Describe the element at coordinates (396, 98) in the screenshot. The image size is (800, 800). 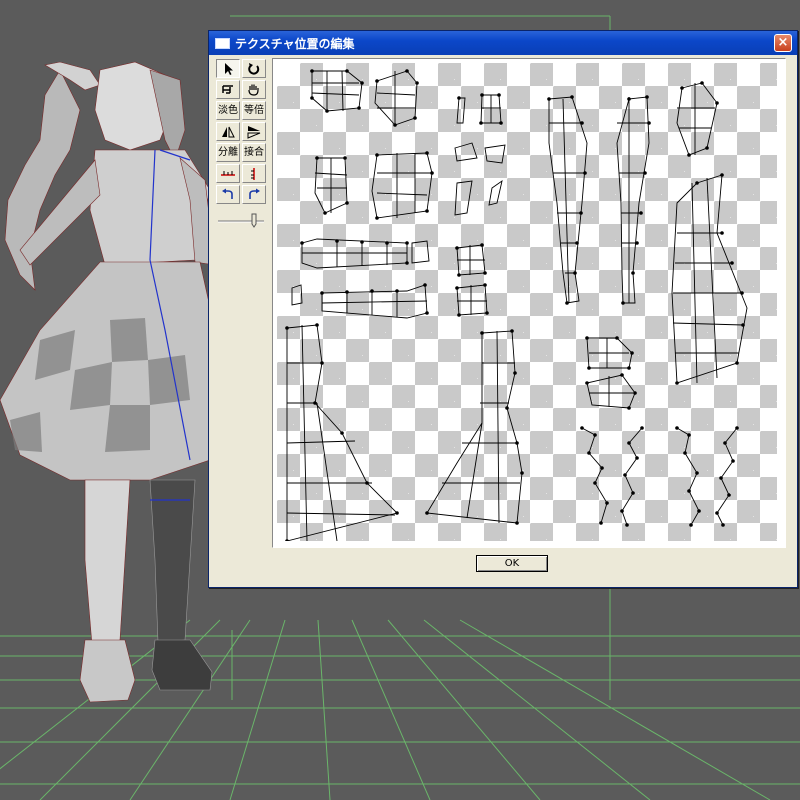
I see `uv-island-head-back` at that location.